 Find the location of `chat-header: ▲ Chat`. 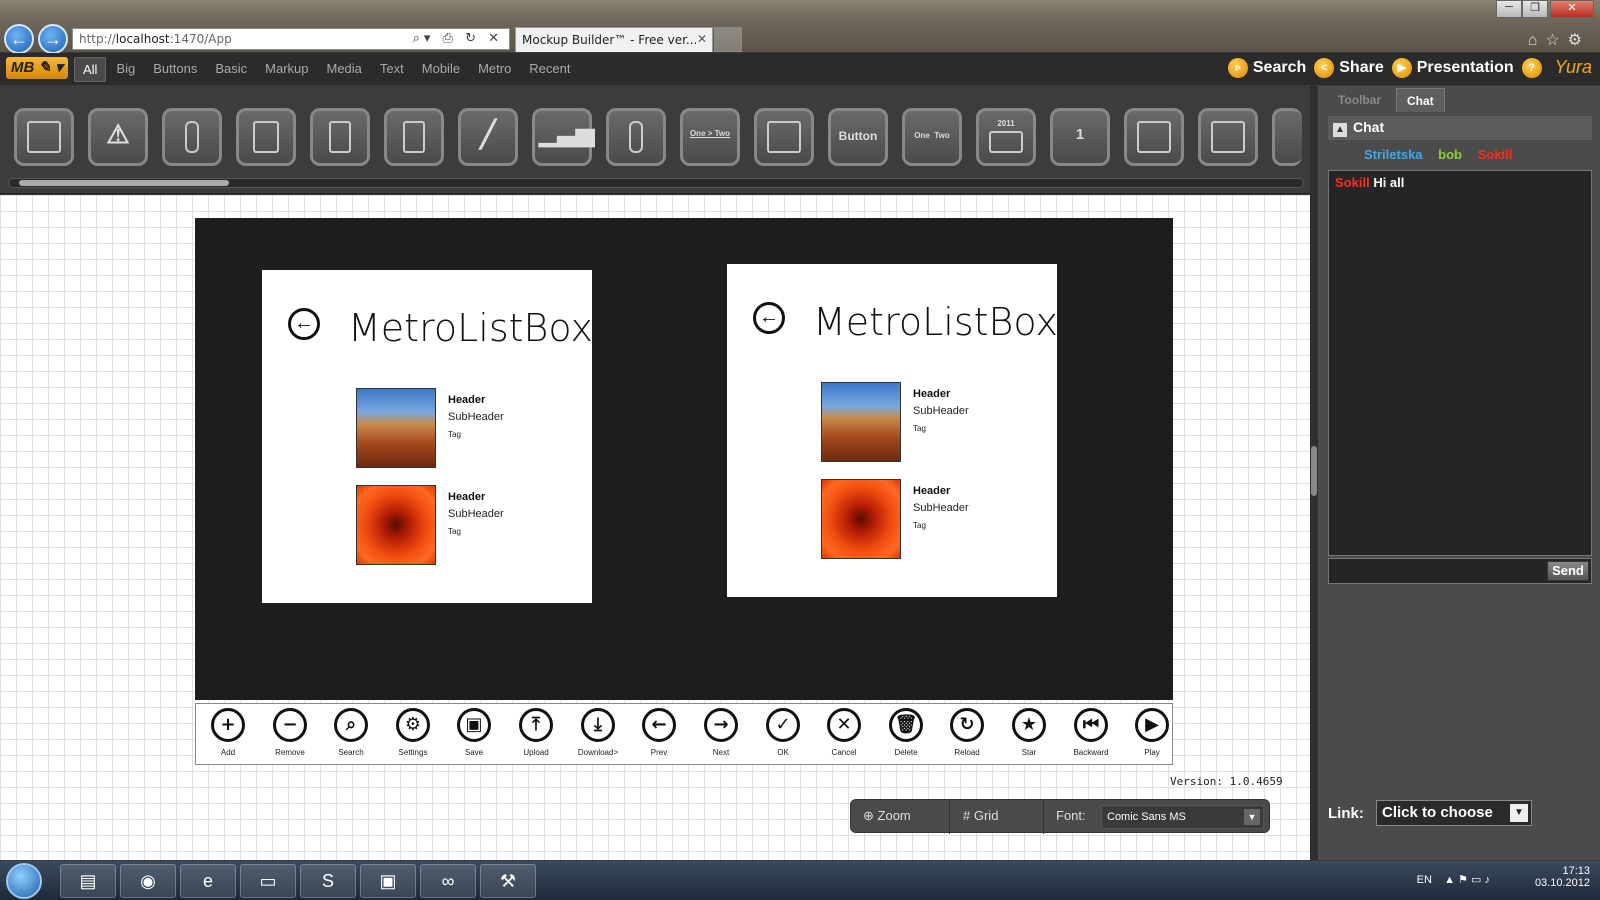

chat-header: ▲ Chat is located at coordinates (1460, 128).